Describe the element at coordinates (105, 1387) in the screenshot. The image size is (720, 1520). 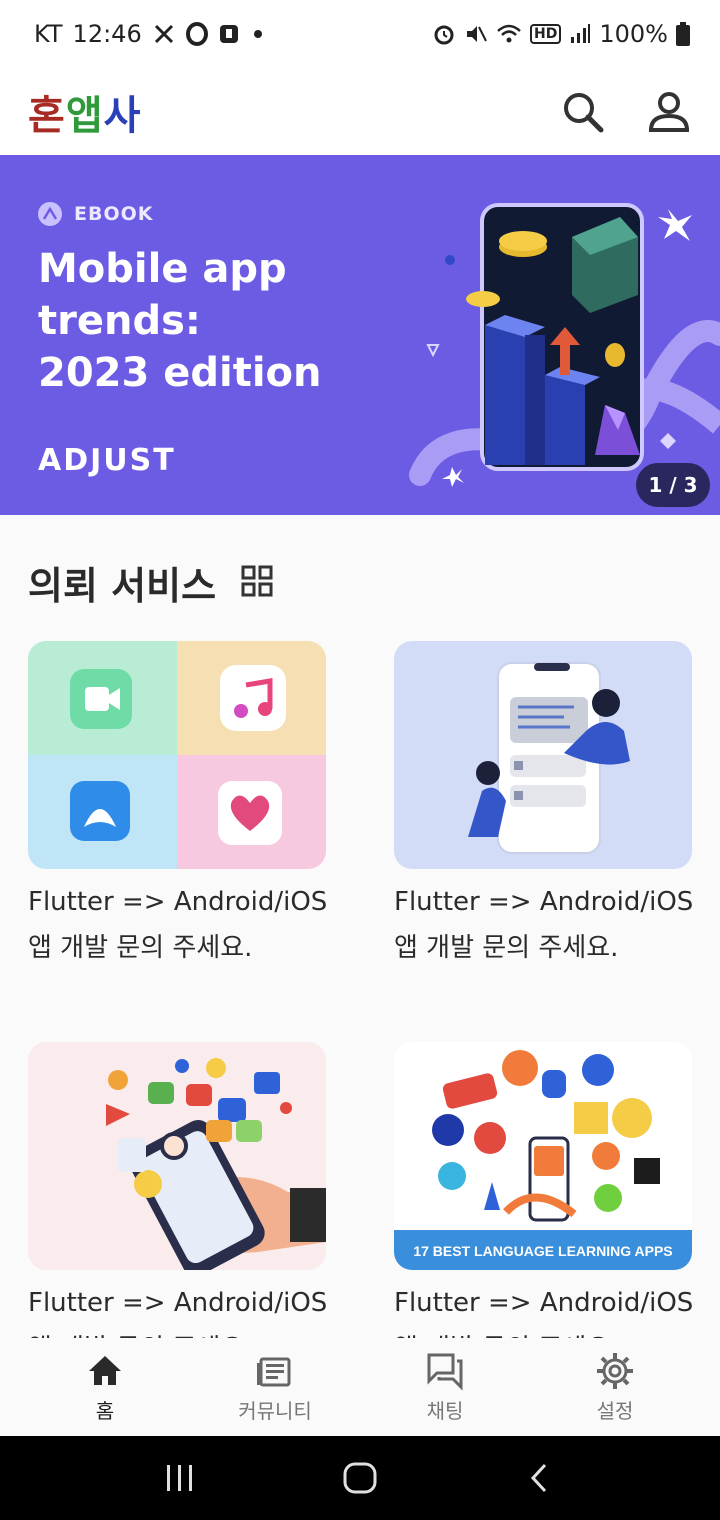
I see `nav-home: 홈` at that location.